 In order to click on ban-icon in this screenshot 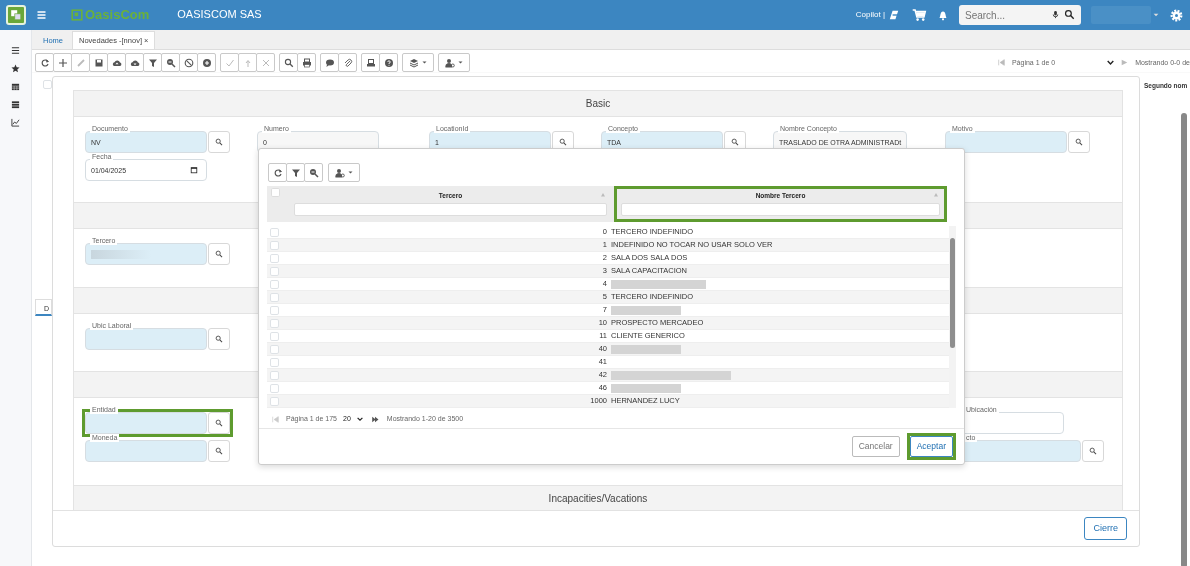, I will do `click(188, 62)`.